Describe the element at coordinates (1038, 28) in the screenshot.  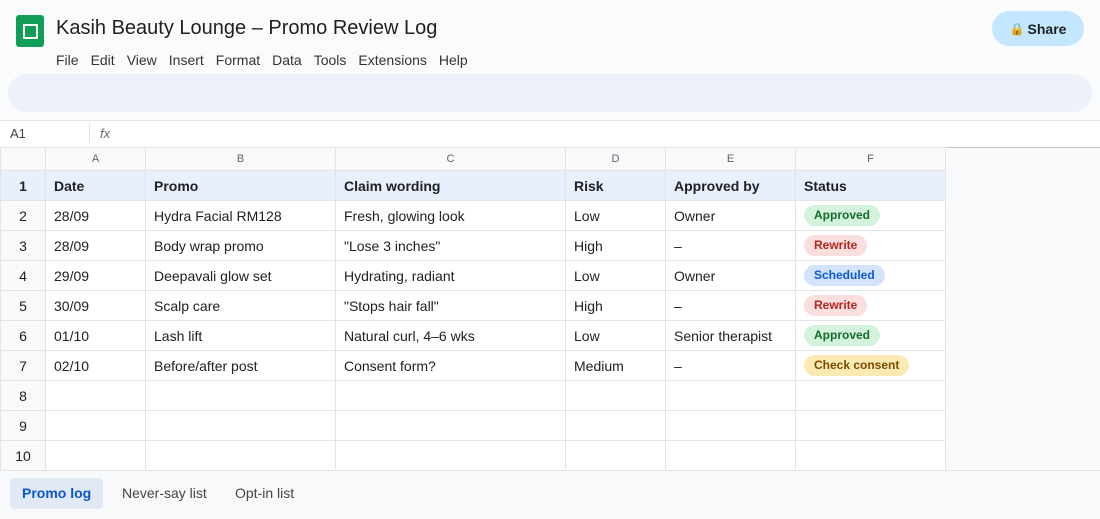
I see `share-button: 🔒 Share` at that location.